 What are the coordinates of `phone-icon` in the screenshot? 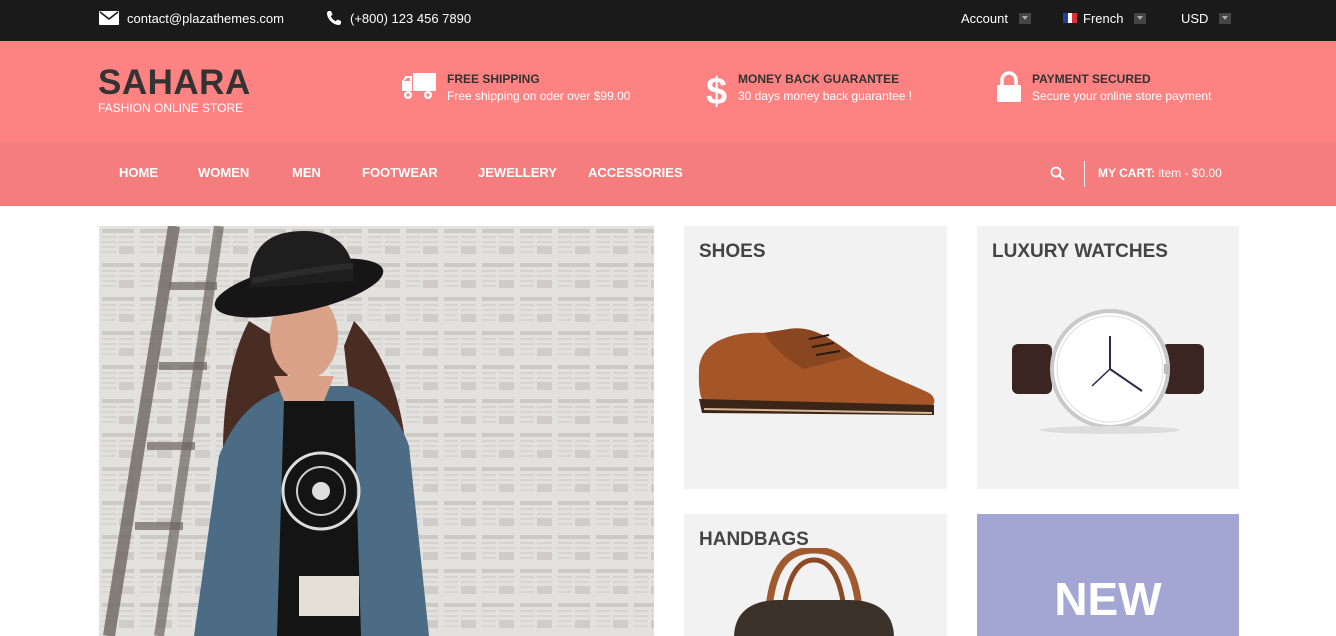 It's located at (338, 18).